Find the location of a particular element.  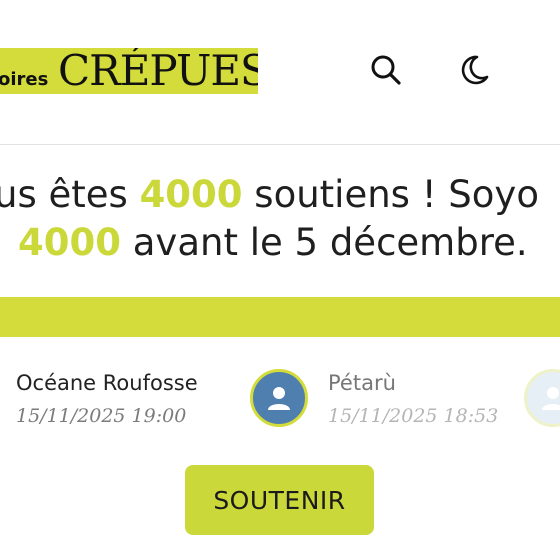

progress-fill is located at coordinates (280, 317).